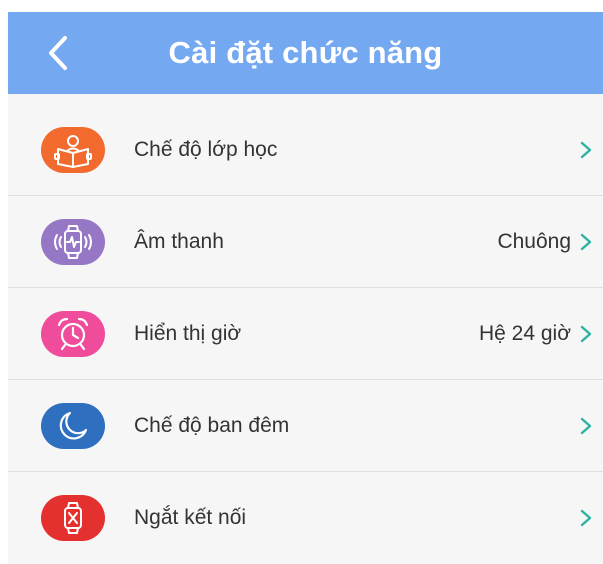 This screenshot has height=564, width=603. I want to click on row-label: Chế độ lớp học, so click(206, 149).